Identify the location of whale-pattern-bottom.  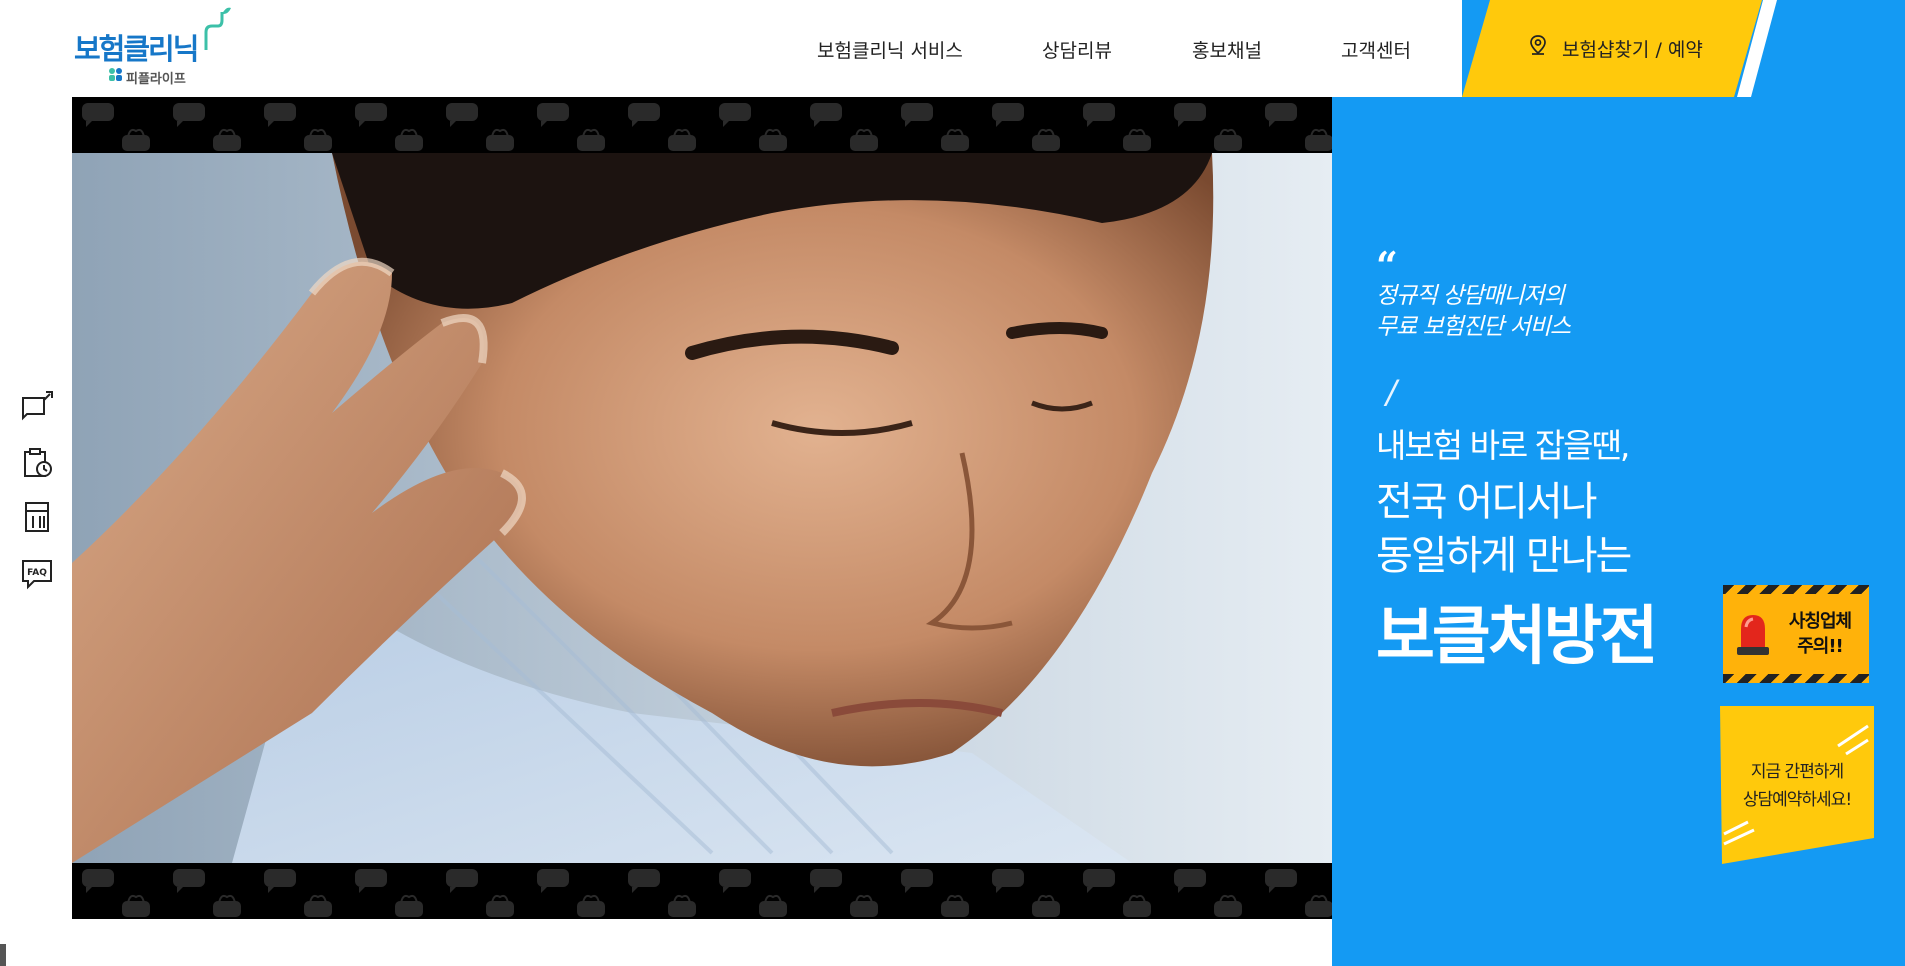
(702, 891).